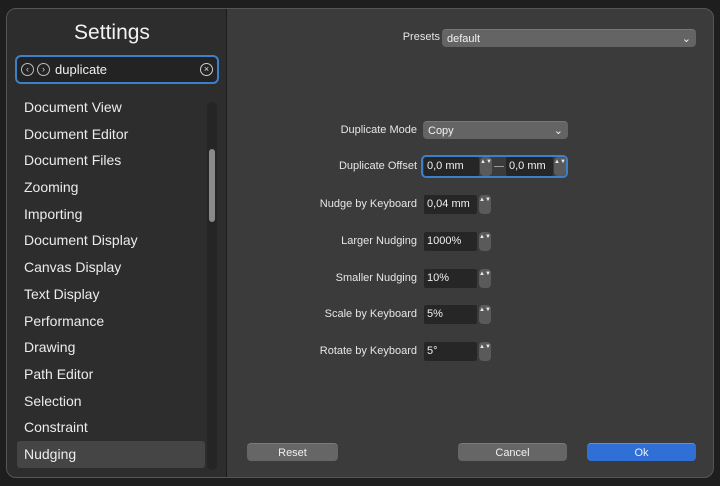 The image size is (720, 486). I want to click on rotate-by-keyboard-field: 5°, so click(450, 351).